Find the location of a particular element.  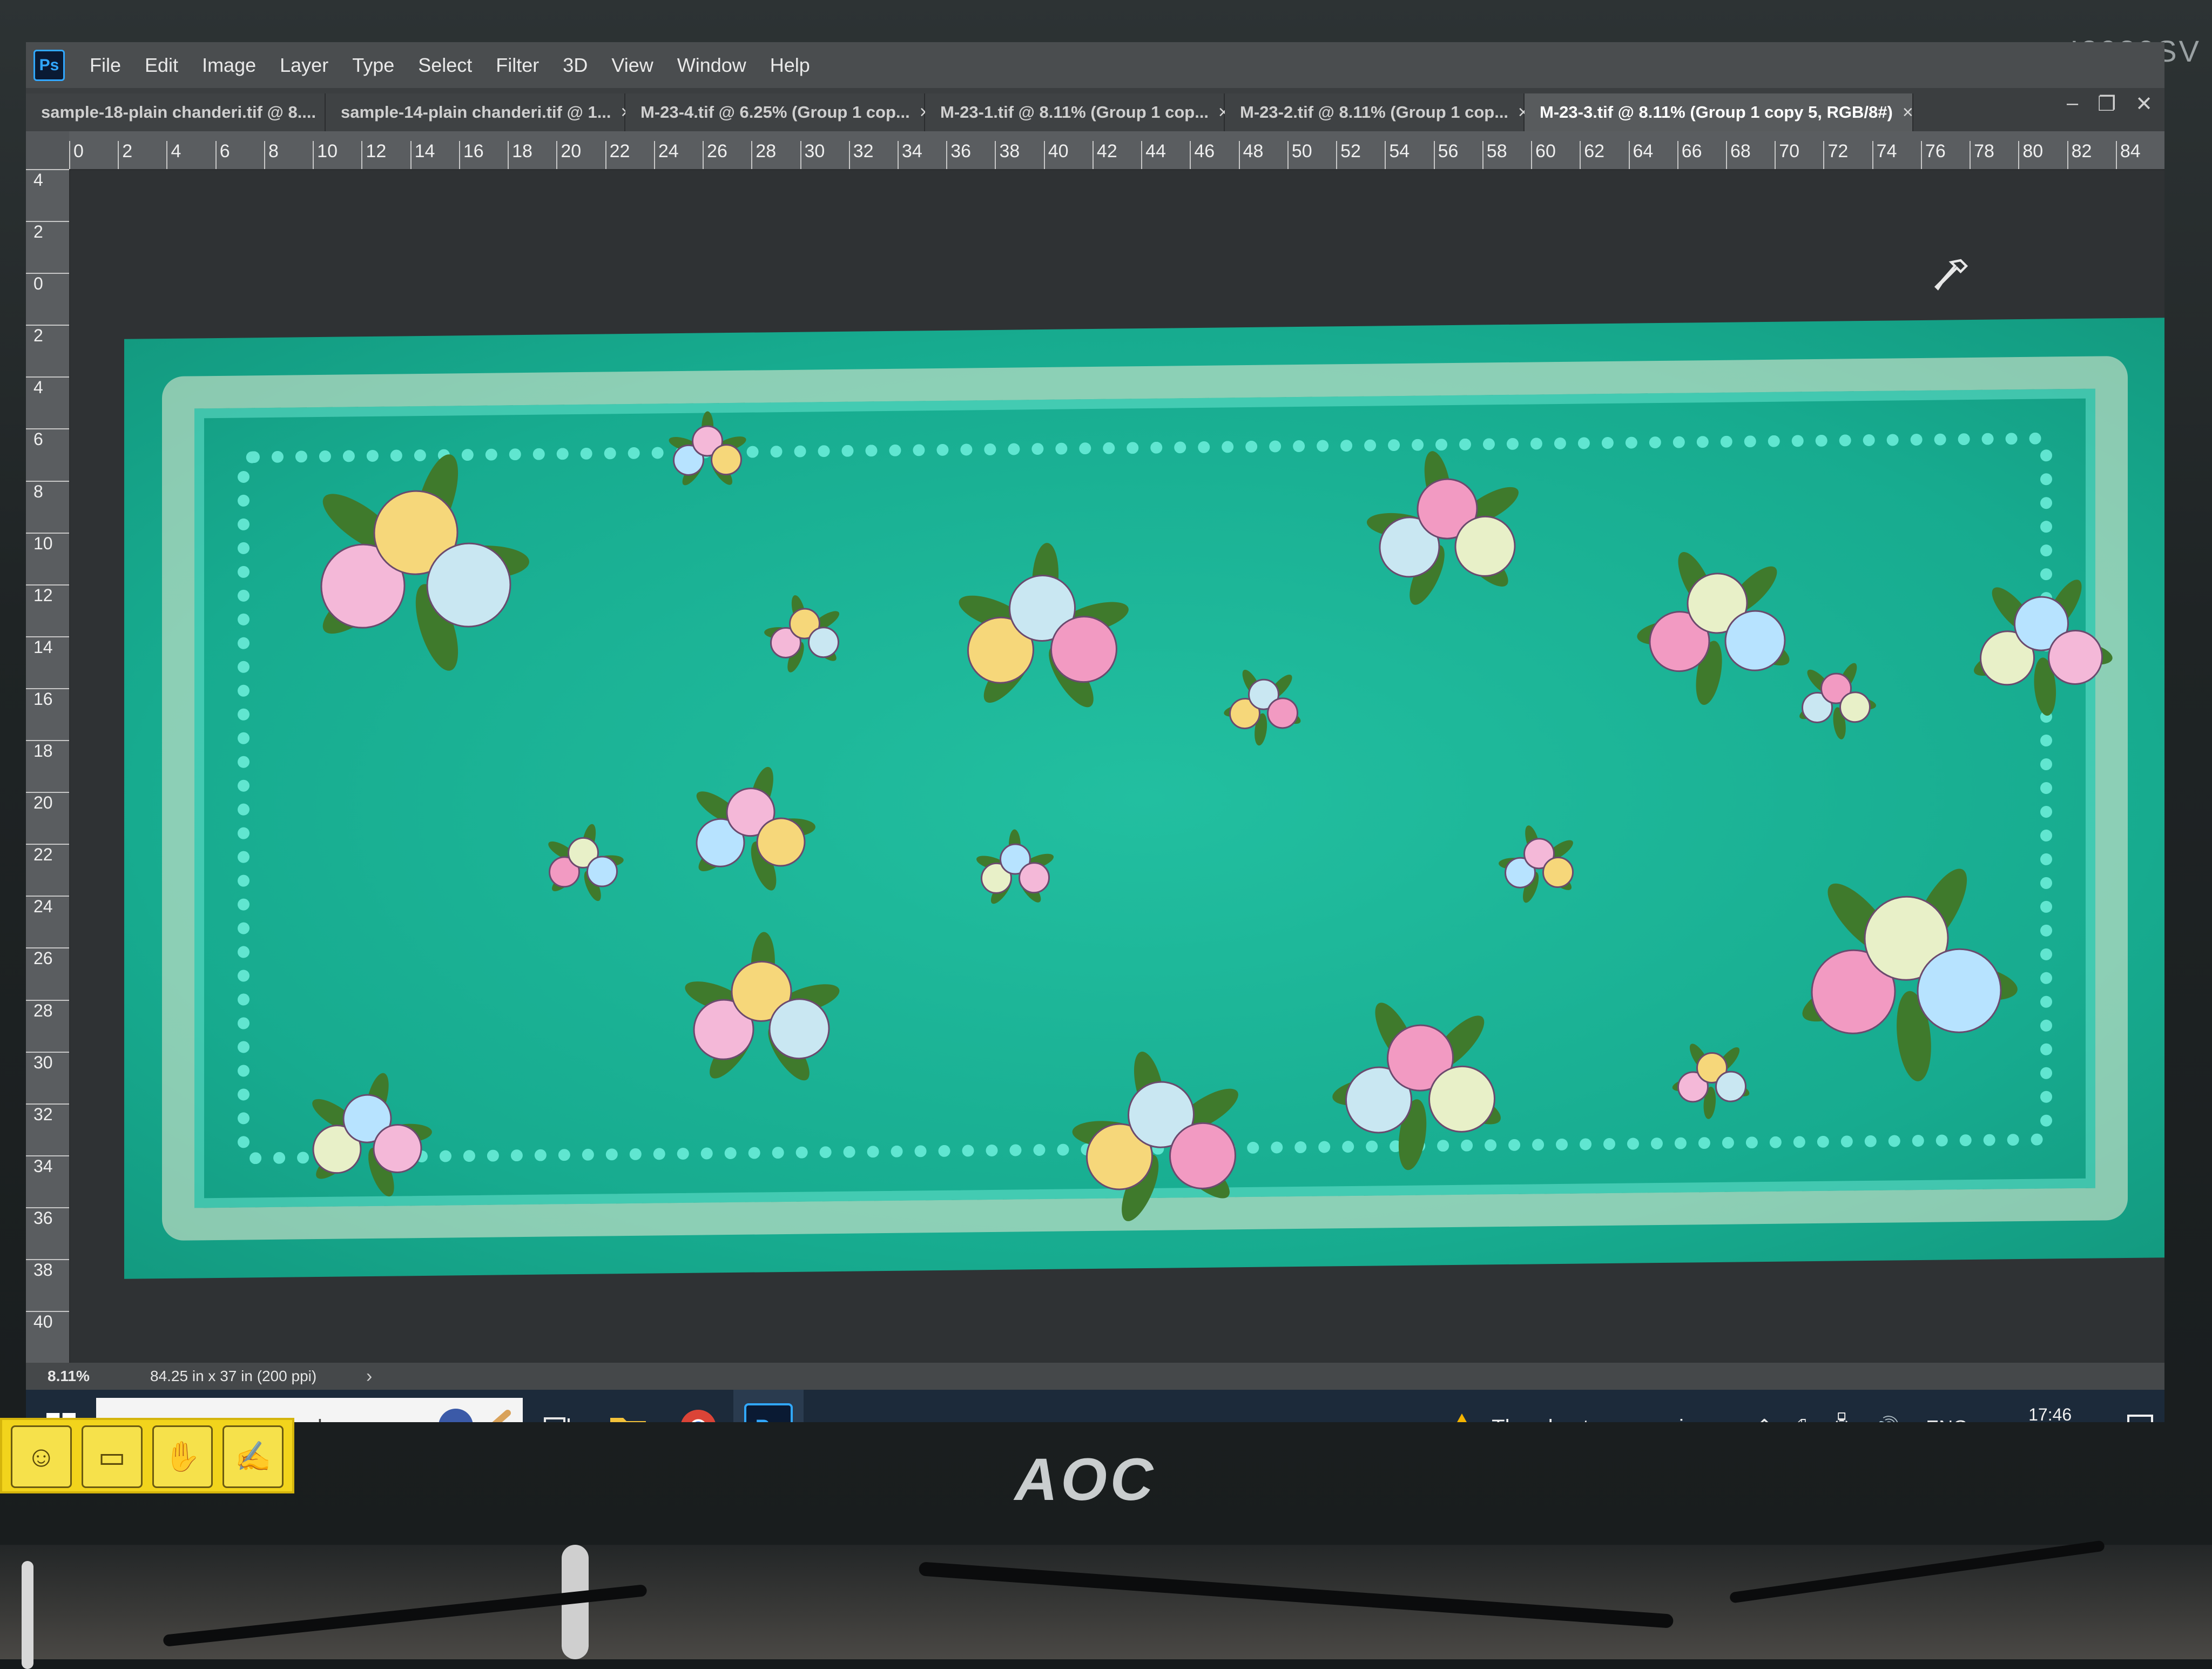

ruler-tick-label: 10 is located at coordinates (47, 558).